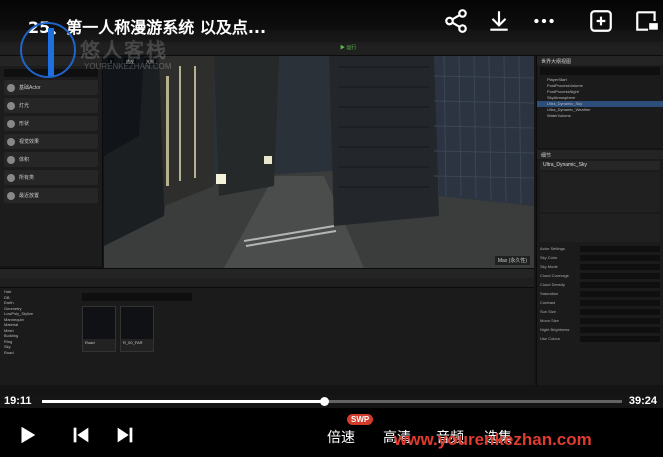 The height and width of the screenshot is (457, 663). Describe the element at coordinates (267, 283) in the screenshot. I see `content-browser-toolbar` at that location.